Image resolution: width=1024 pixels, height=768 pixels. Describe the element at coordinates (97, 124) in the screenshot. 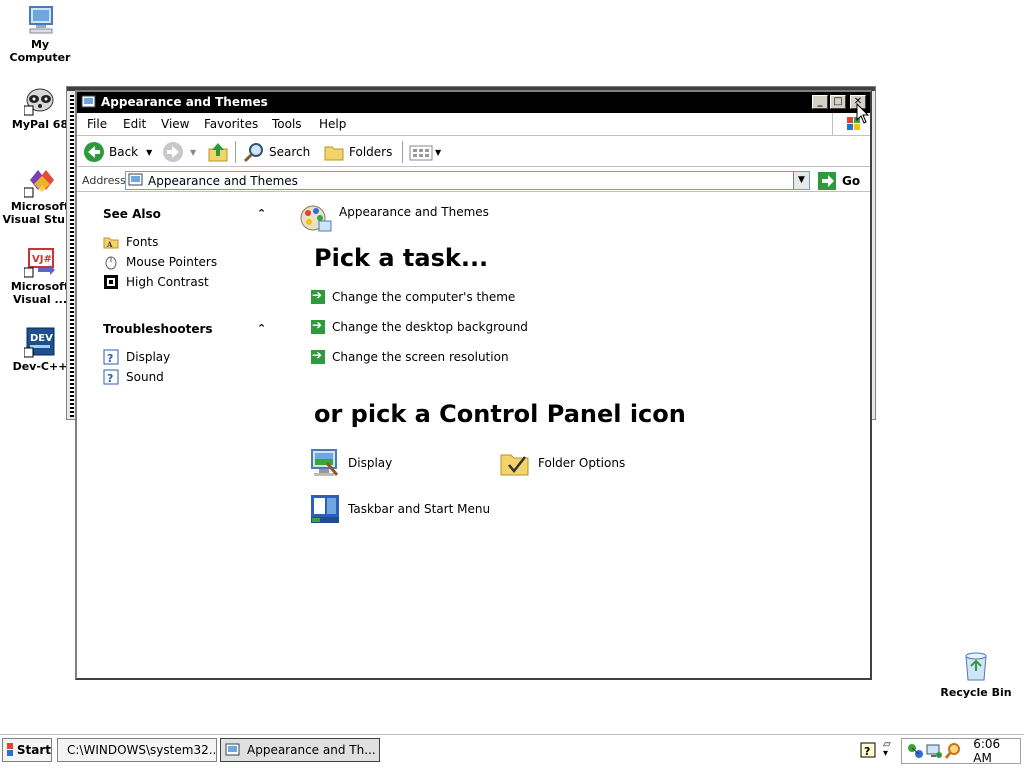

I see `menu-file: File` at that location.